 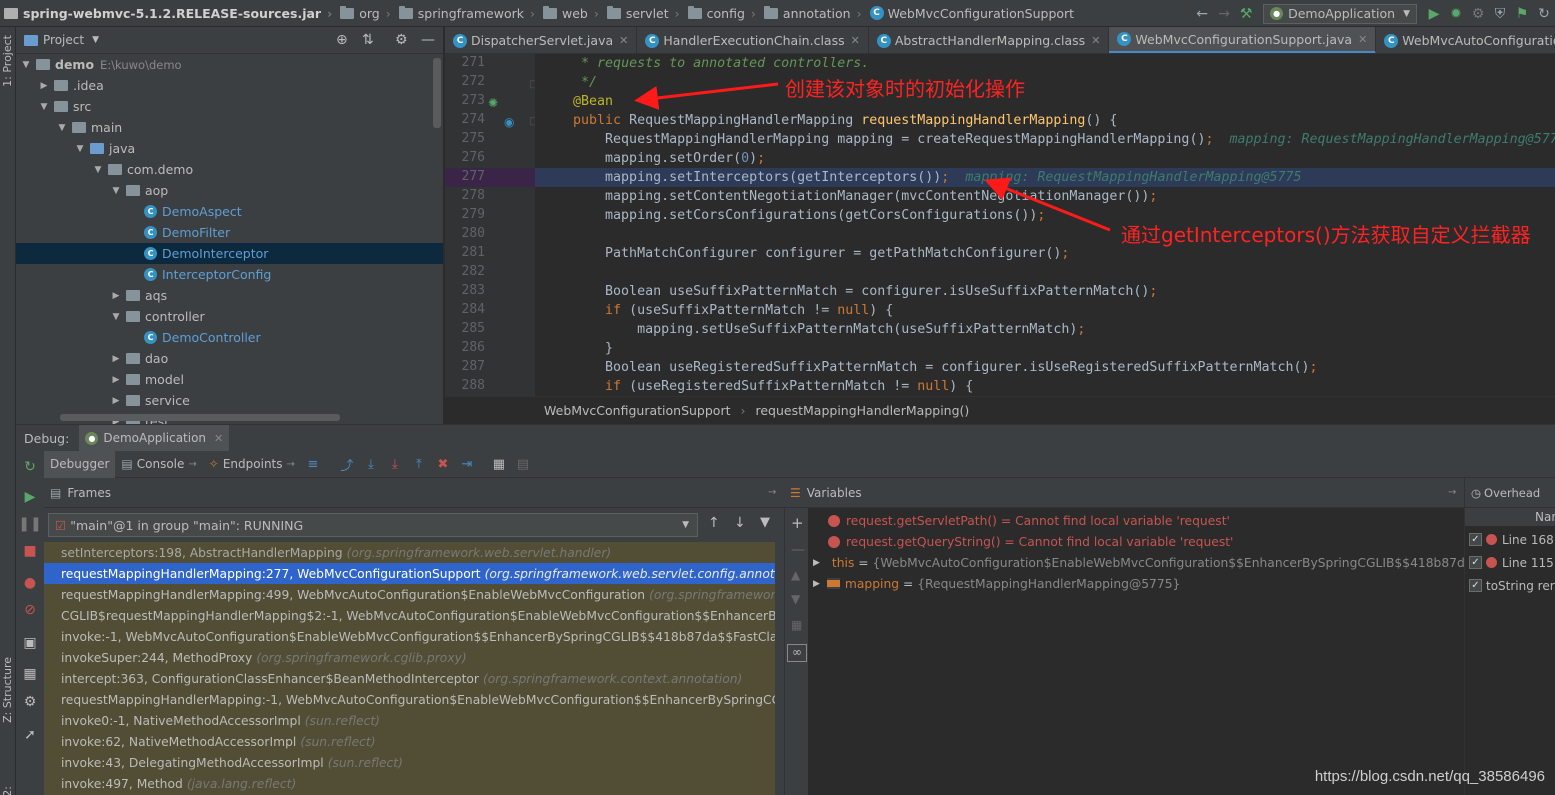 I want to click on minimize-icon: —, so click(x=428, y=40).